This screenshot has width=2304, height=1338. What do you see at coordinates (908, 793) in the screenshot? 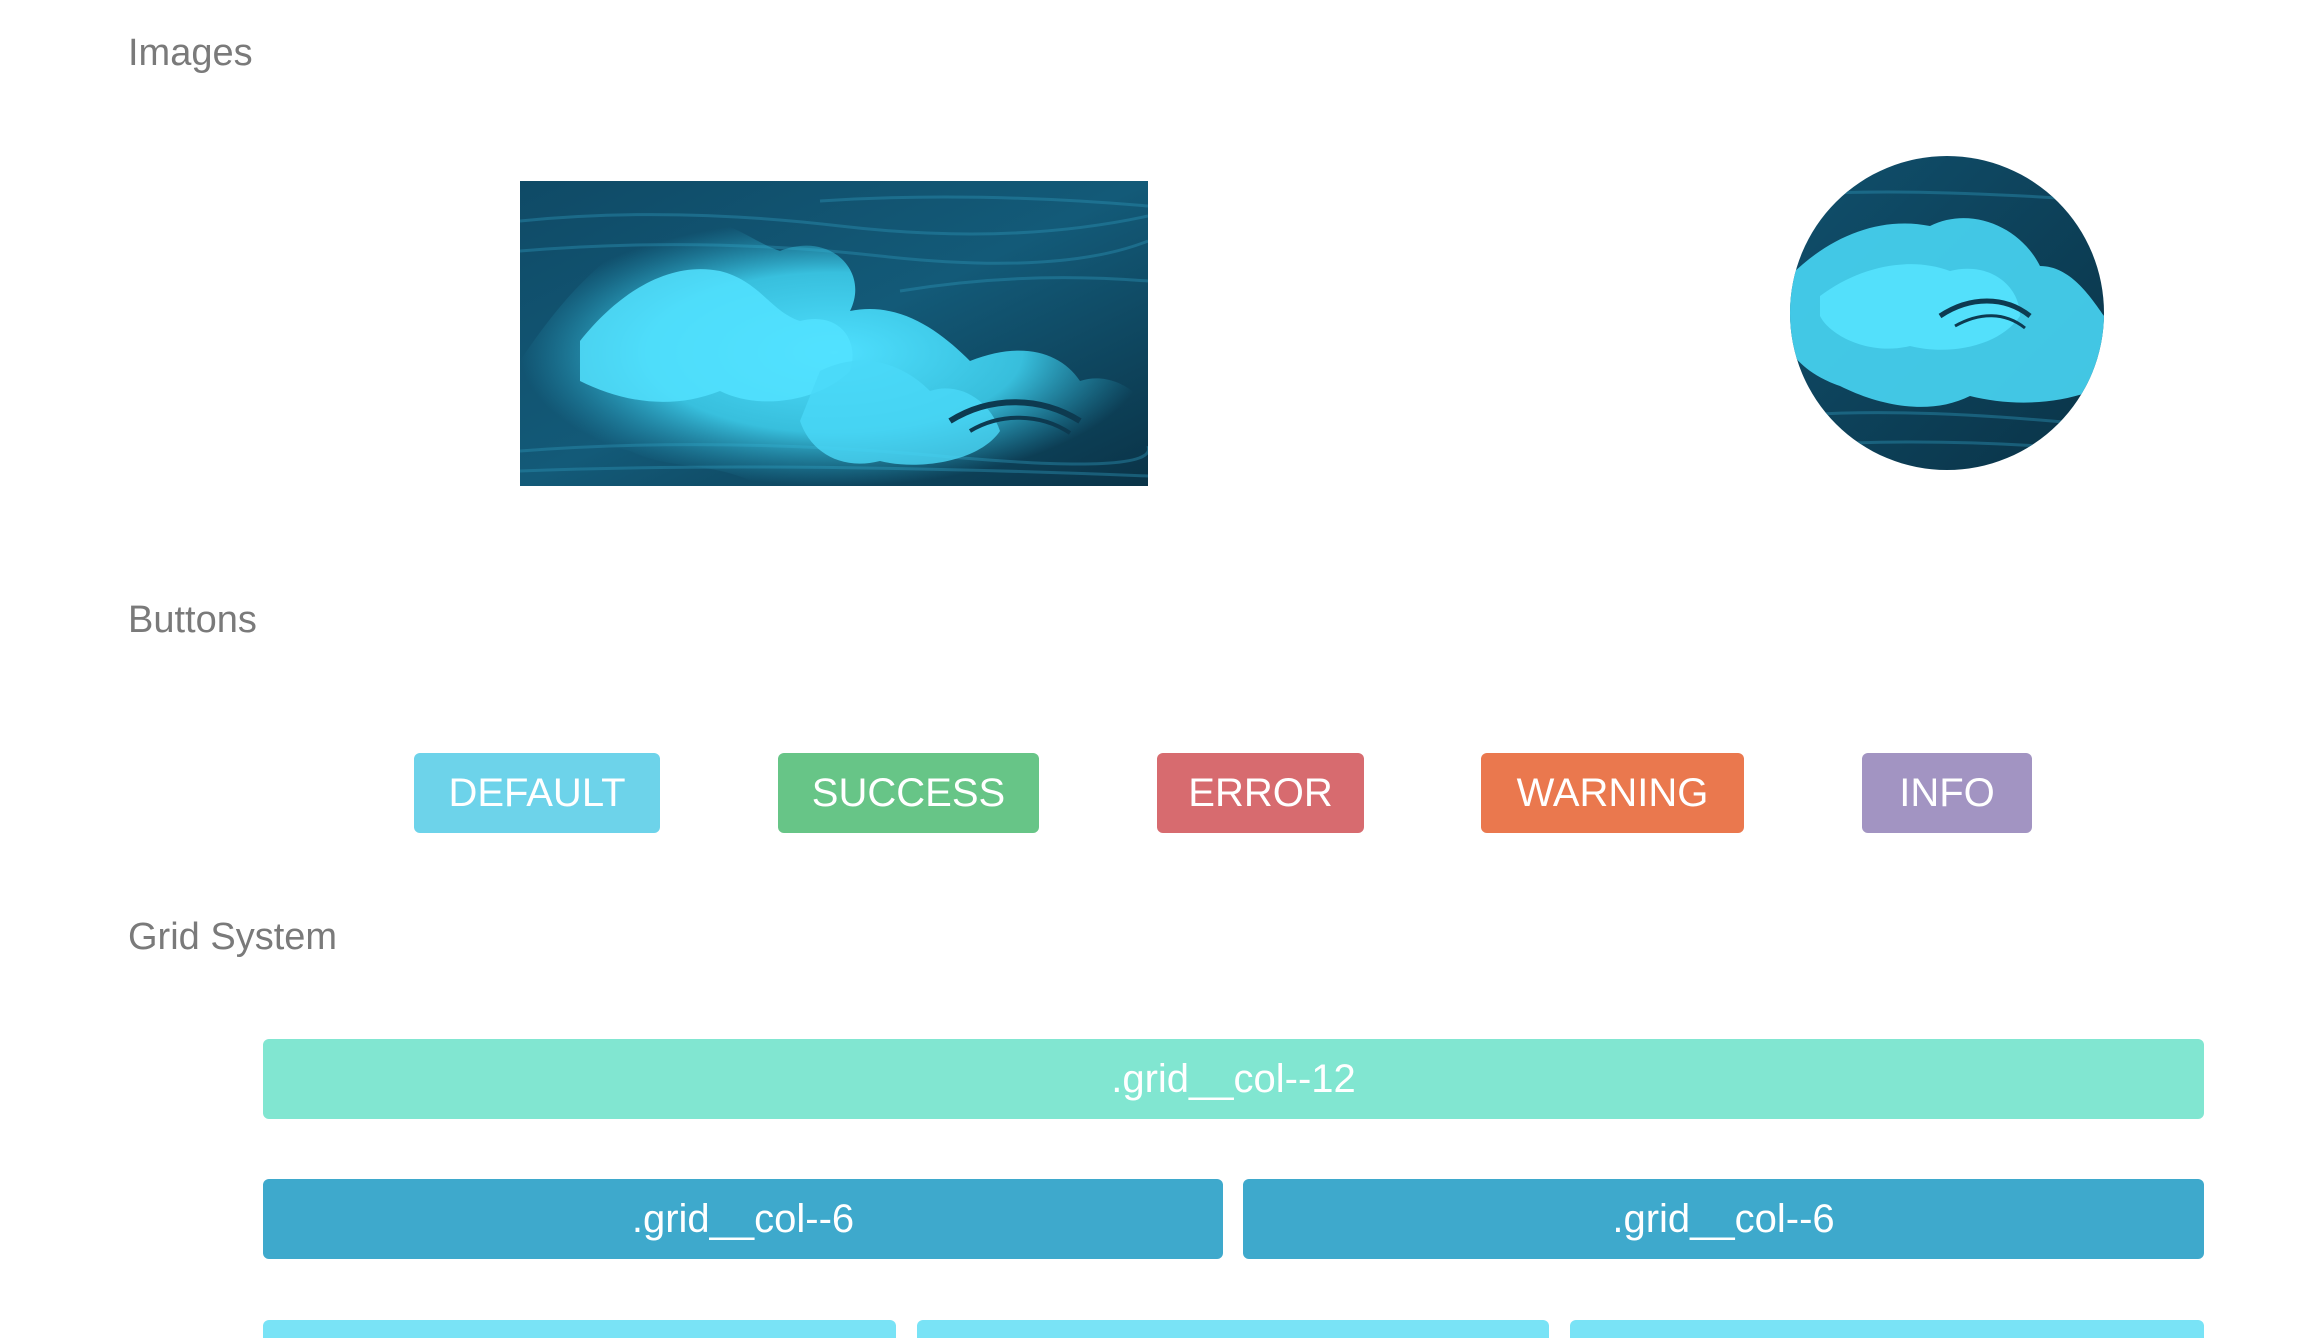
I see `success-button: SUCCESS` at bounding box center [908, 793].